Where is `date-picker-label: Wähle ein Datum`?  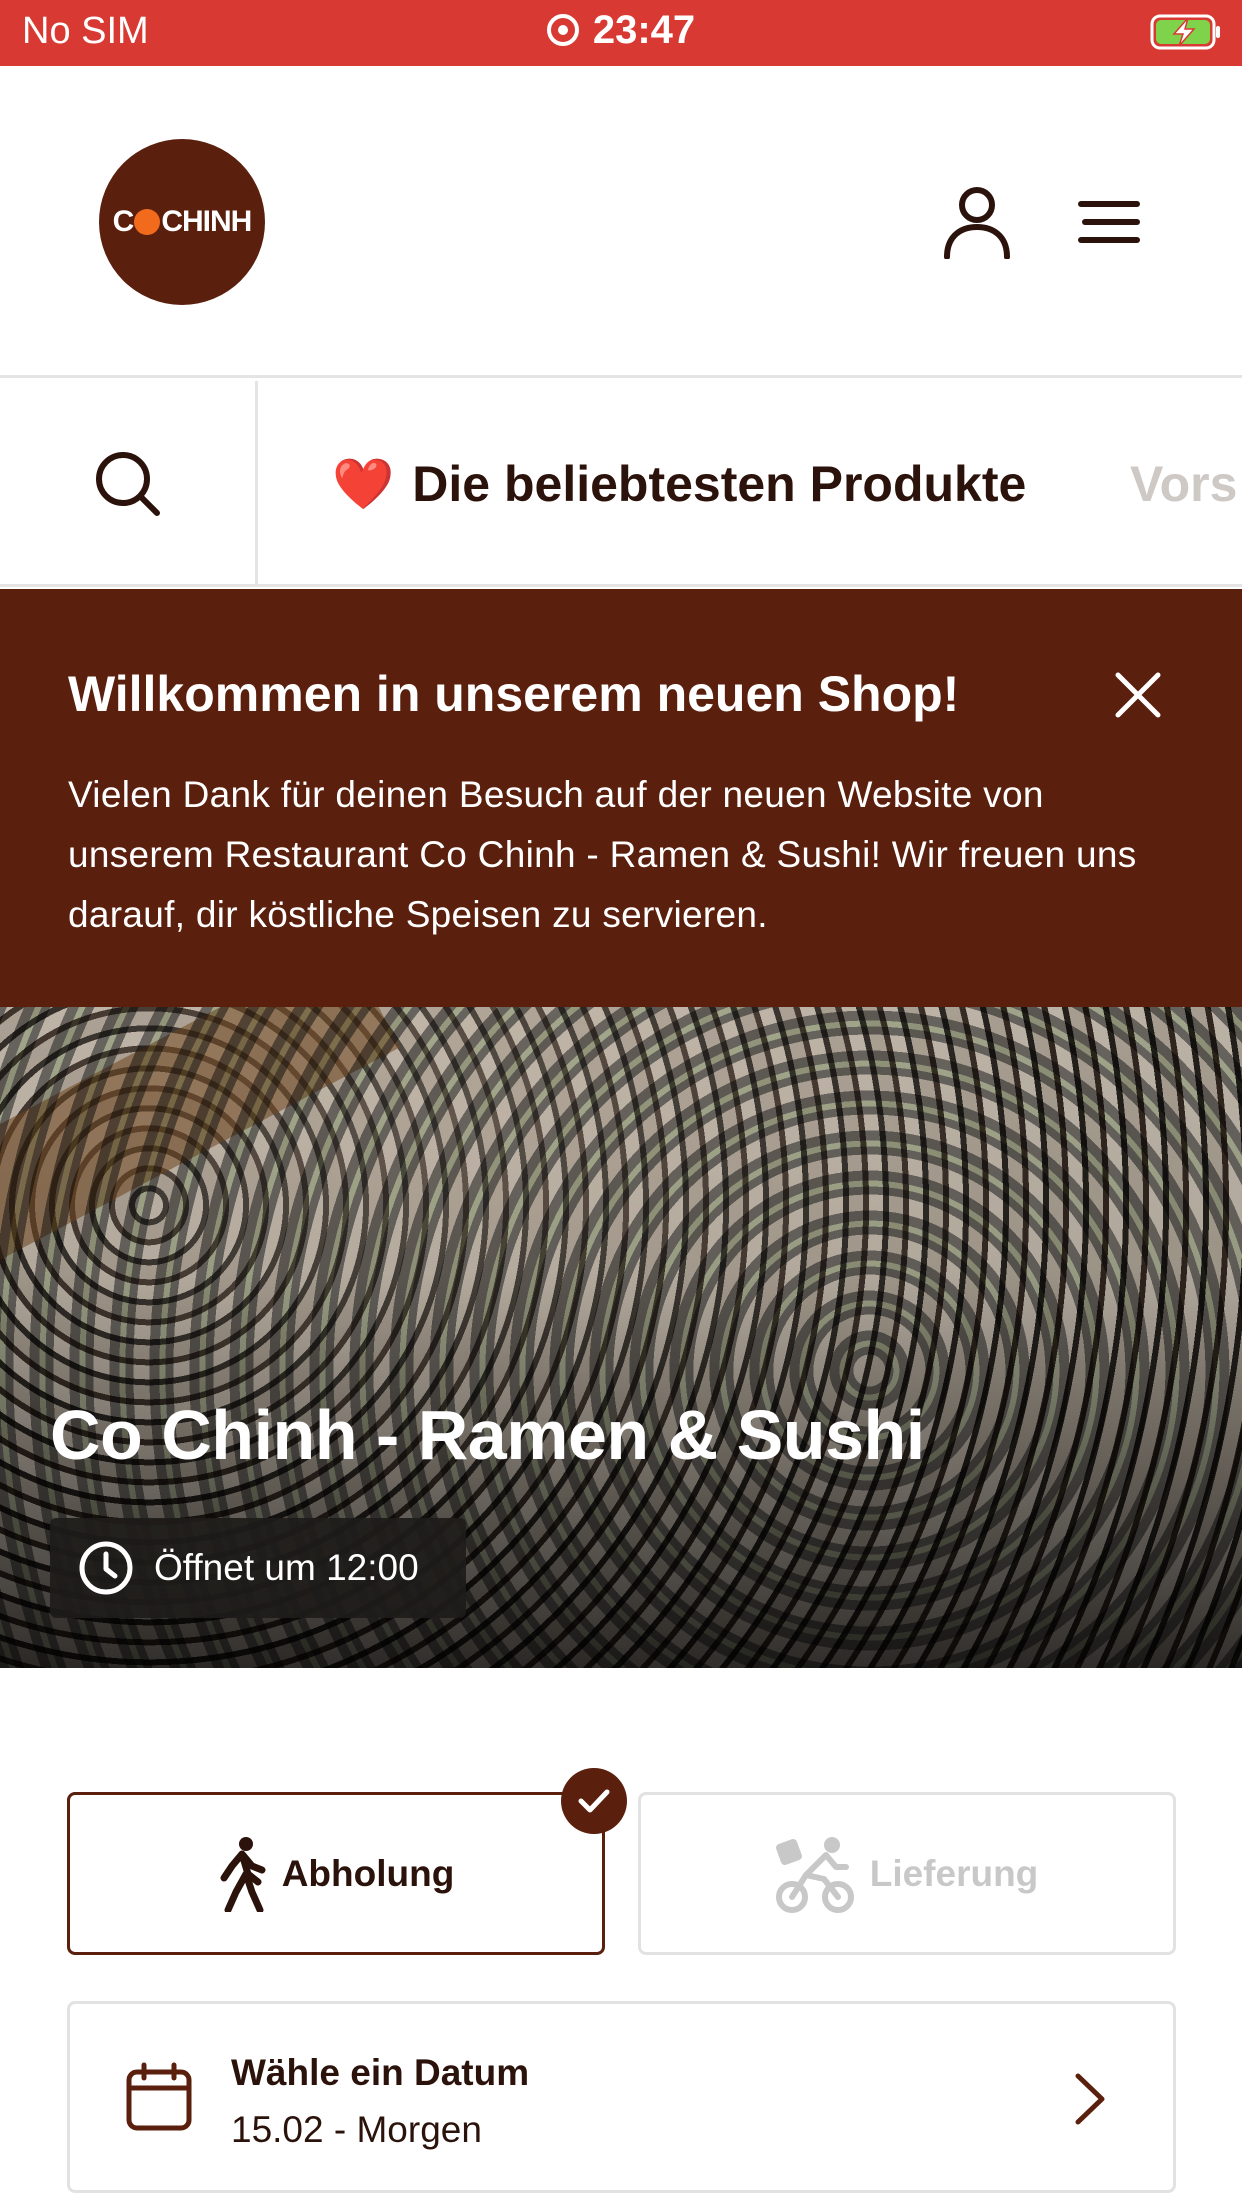 date-picker-label: Wähle ein Datum is located at coordinates (380, 2072).